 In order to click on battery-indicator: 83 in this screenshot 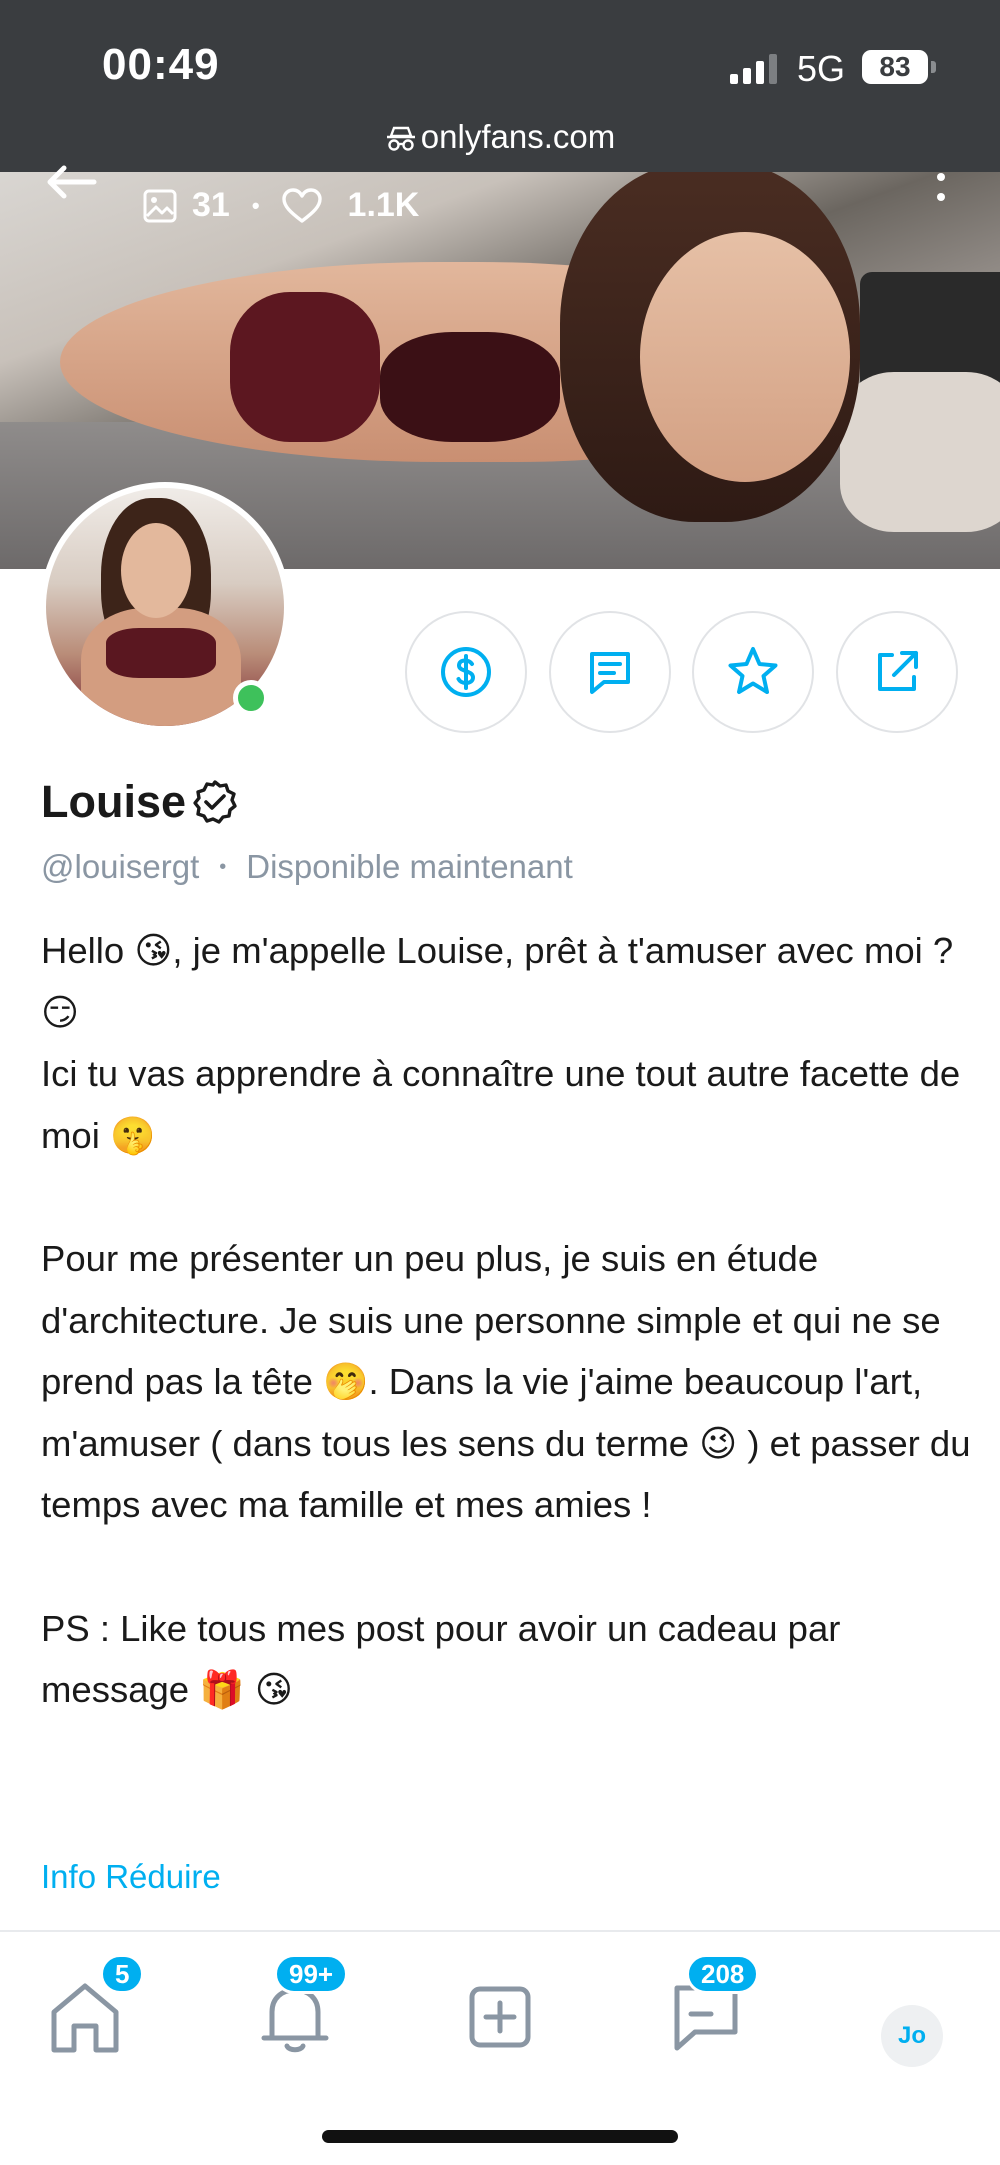, I will do `click(895, 67)`.